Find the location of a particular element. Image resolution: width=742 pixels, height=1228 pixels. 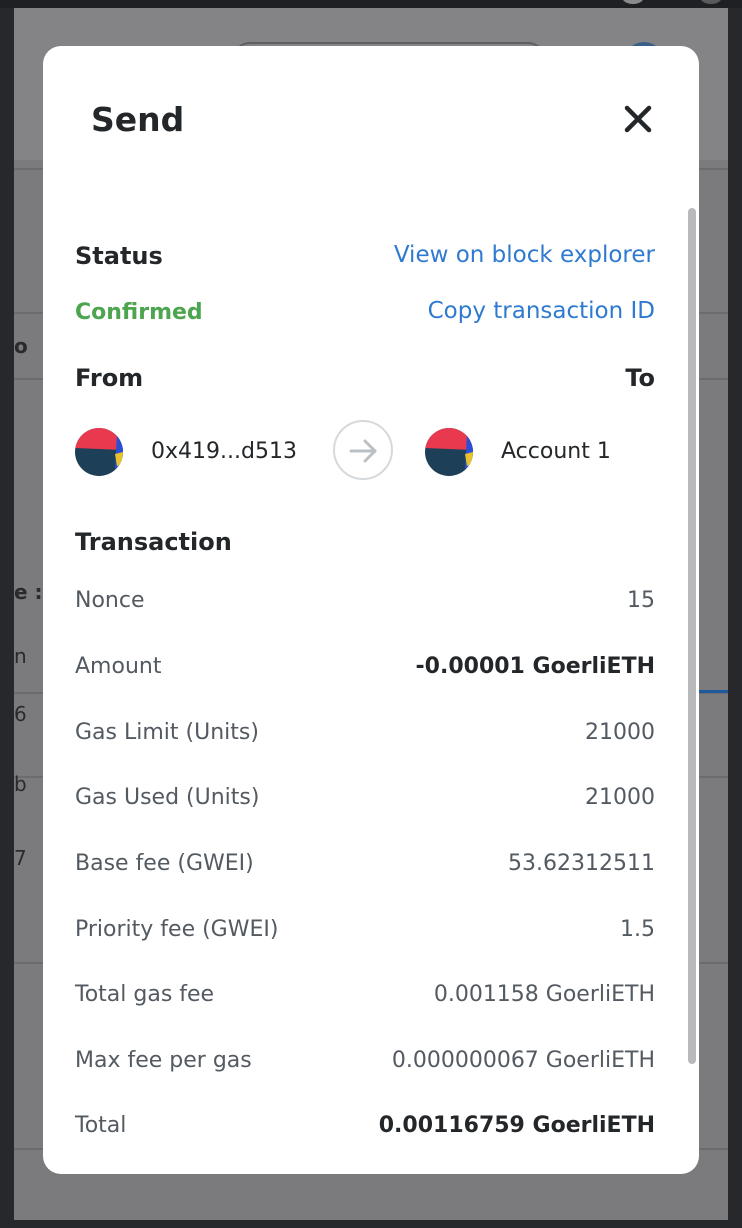

detail-value: 15 is located at coordinates (641, 600).